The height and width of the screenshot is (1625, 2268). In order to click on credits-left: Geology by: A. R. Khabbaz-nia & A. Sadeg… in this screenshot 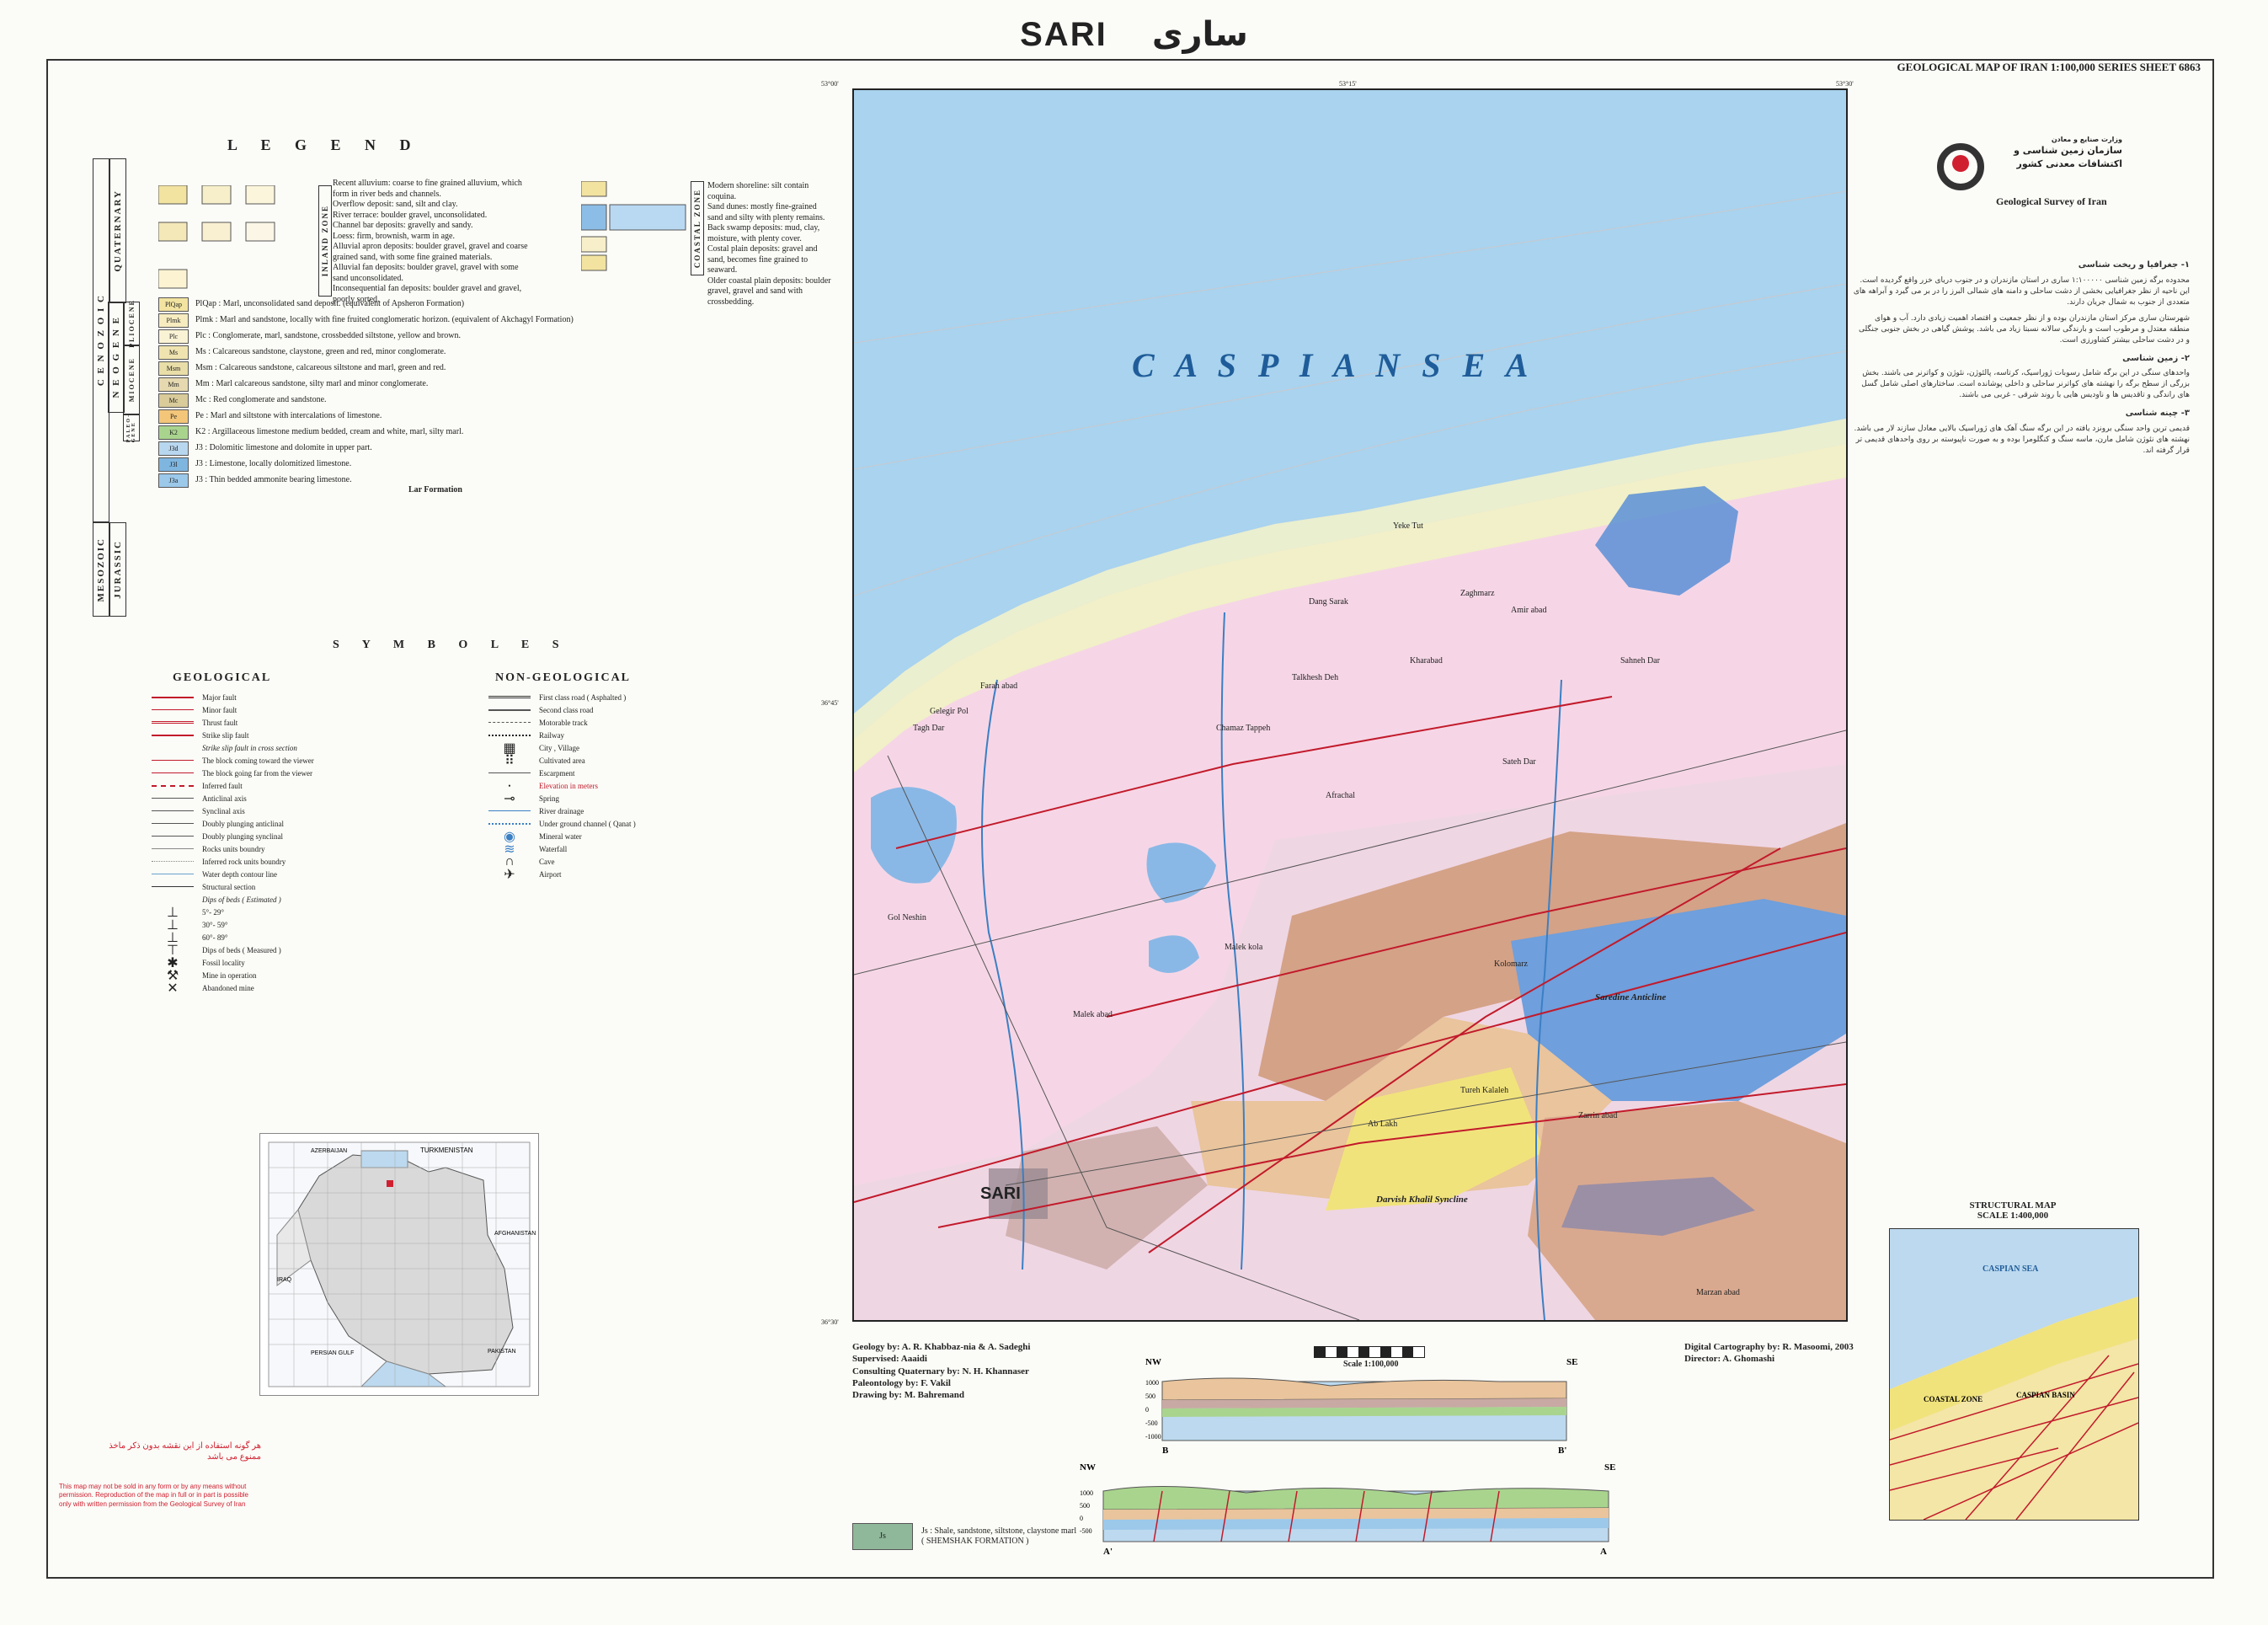, I will do `click(941, 1371)`.